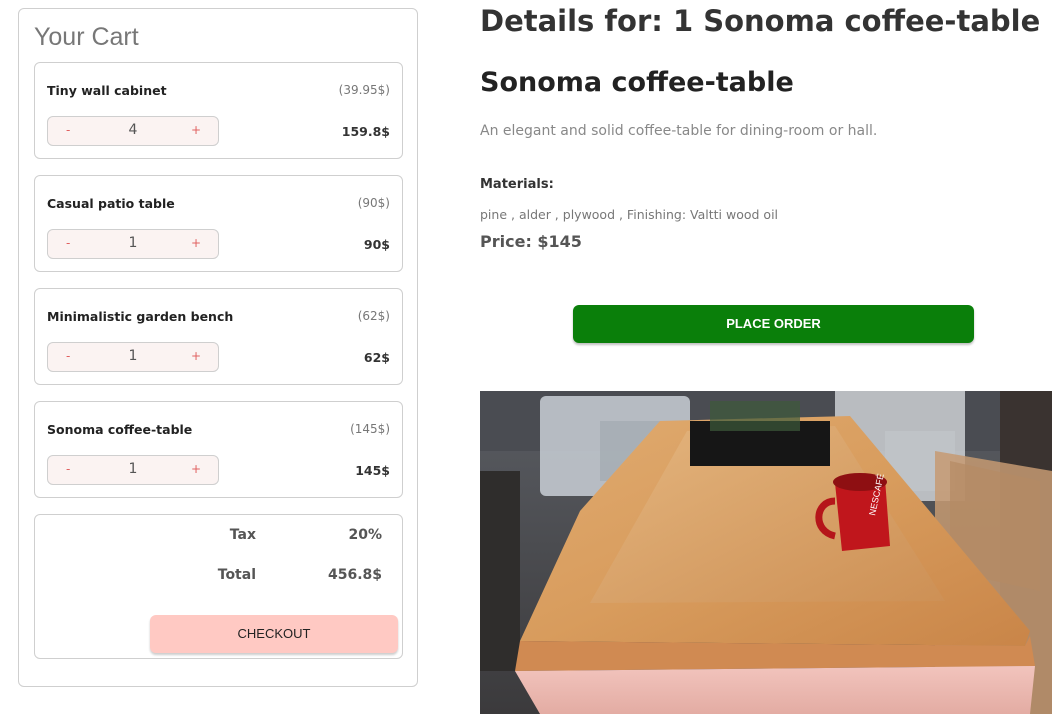  What do you see at coordinates (517, 184) in the screenshot?
I see `materials-label: Materials:` at bounding box center [517, 184].